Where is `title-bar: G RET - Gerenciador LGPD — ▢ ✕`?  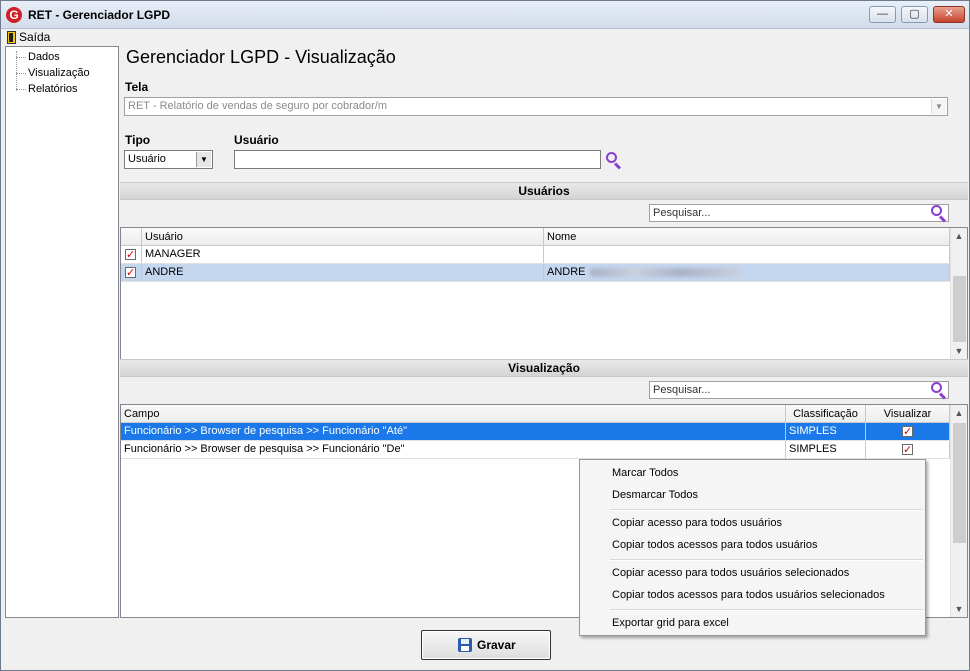 title-bar: G RET - Gerenciador LGPD — ▢ ✕ is located at coordinates (485, 15).